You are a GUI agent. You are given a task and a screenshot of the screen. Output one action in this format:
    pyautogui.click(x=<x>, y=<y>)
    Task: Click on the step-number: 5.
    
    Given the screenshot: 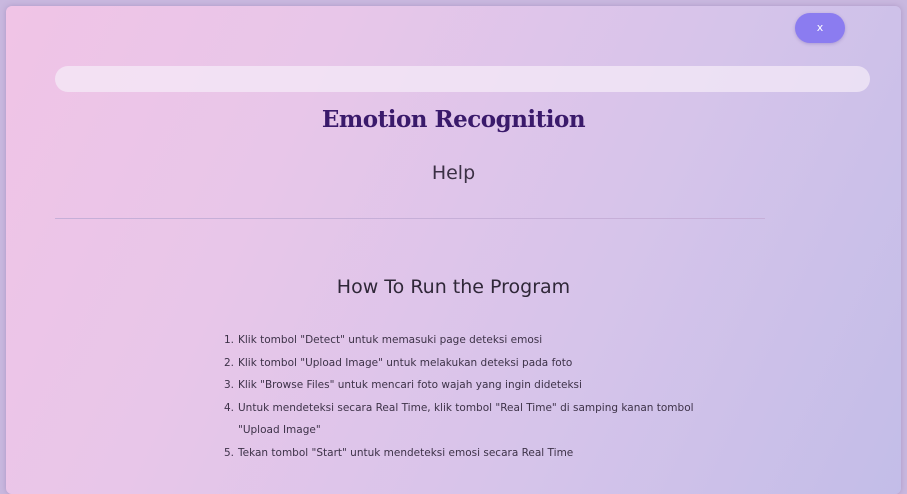 What is the action you would take?
    pyautogui.click(x=228, y=452)
    